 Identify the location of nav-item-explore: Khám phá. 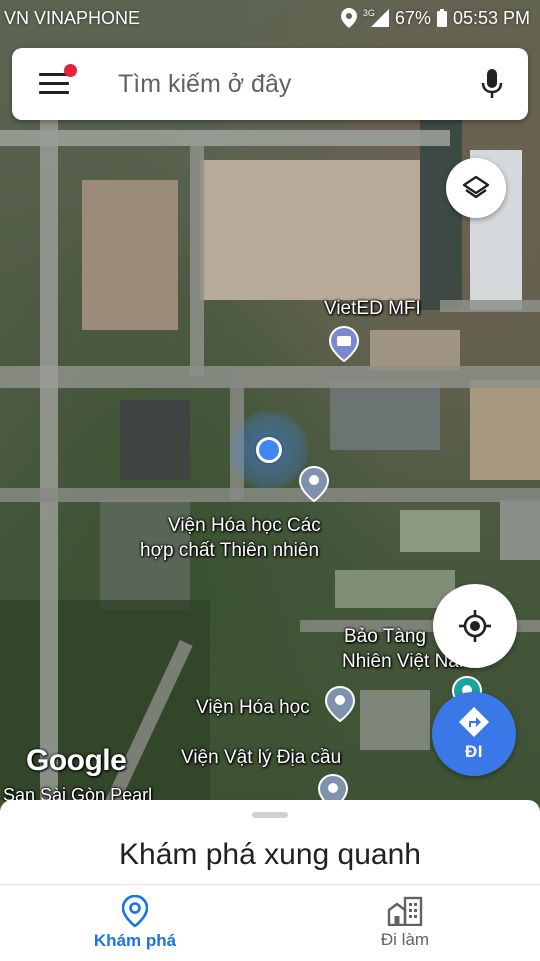
(135, 923).